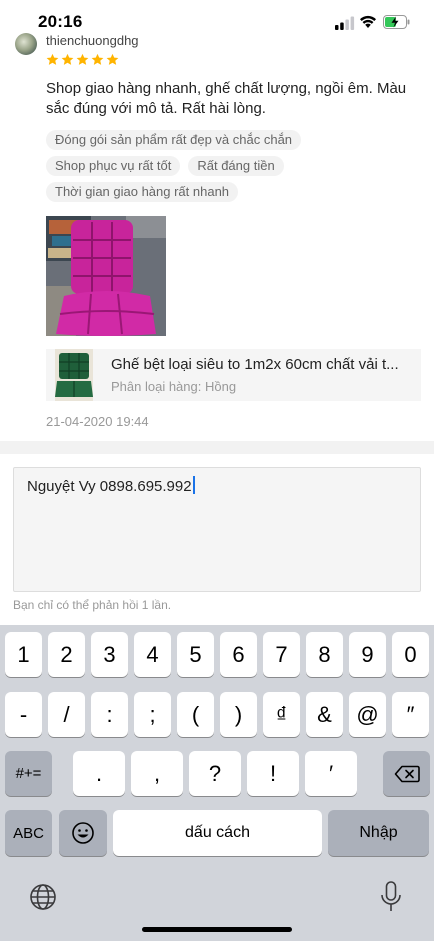  What do you see at coordinates (174, 386) in the screenshot?
I see `product-variant: Phân loại hàng: Hồng` at bounding box center [174, 386].